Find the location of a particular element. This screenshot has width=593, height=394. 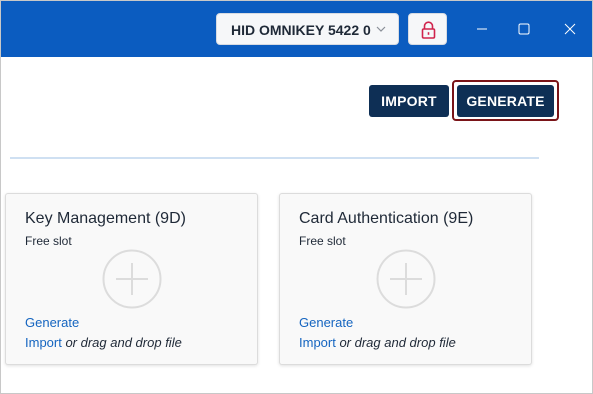

divider is located at coordinates (274, 158).